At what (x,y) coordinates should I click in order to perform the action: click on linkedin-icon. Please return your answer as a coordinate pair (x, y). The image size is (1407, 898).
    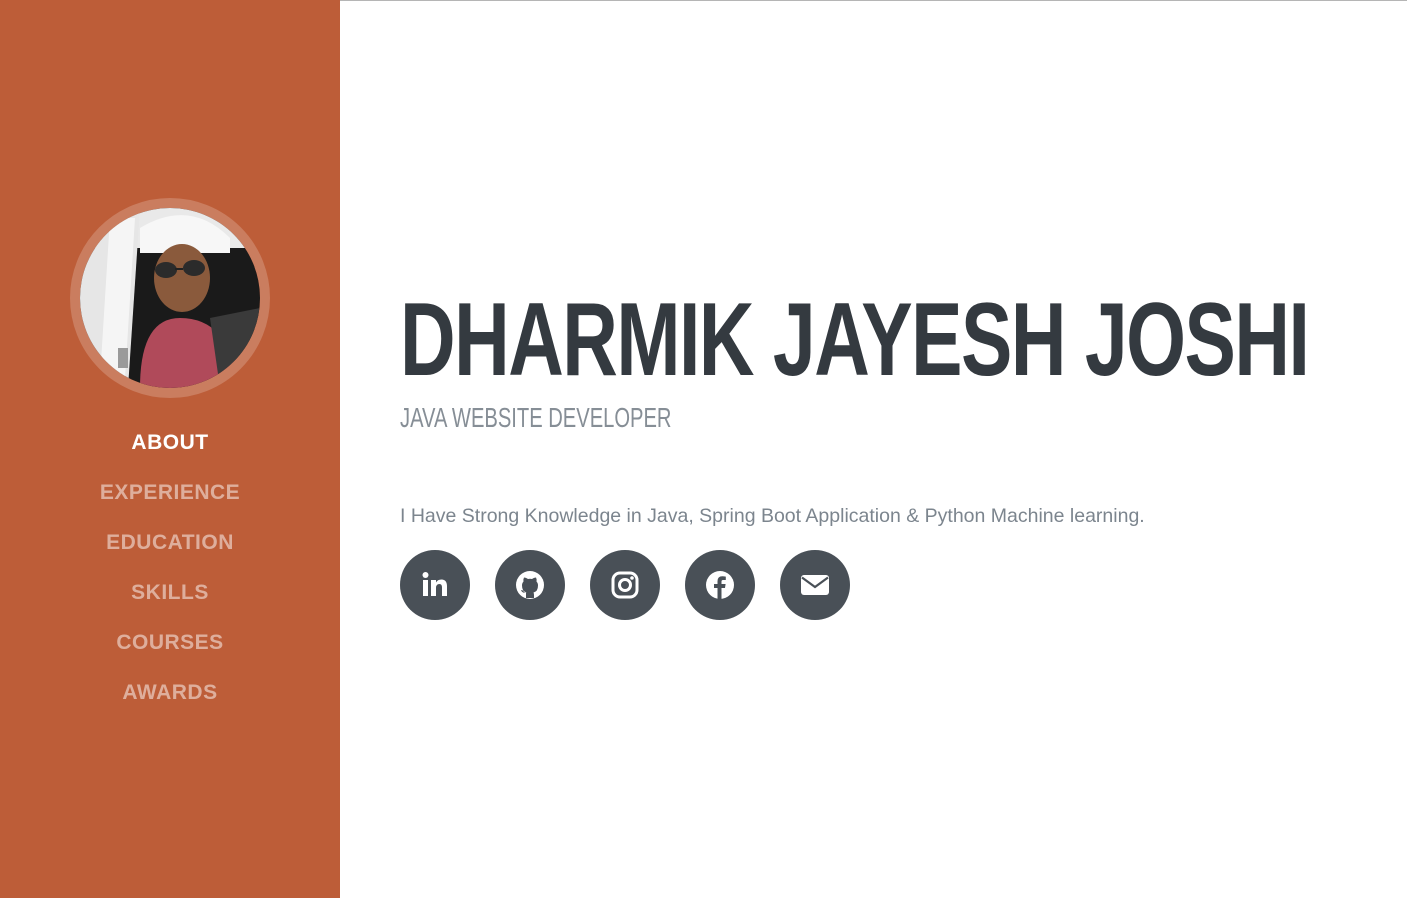
    Looking at the image, I should click on (434, 584).